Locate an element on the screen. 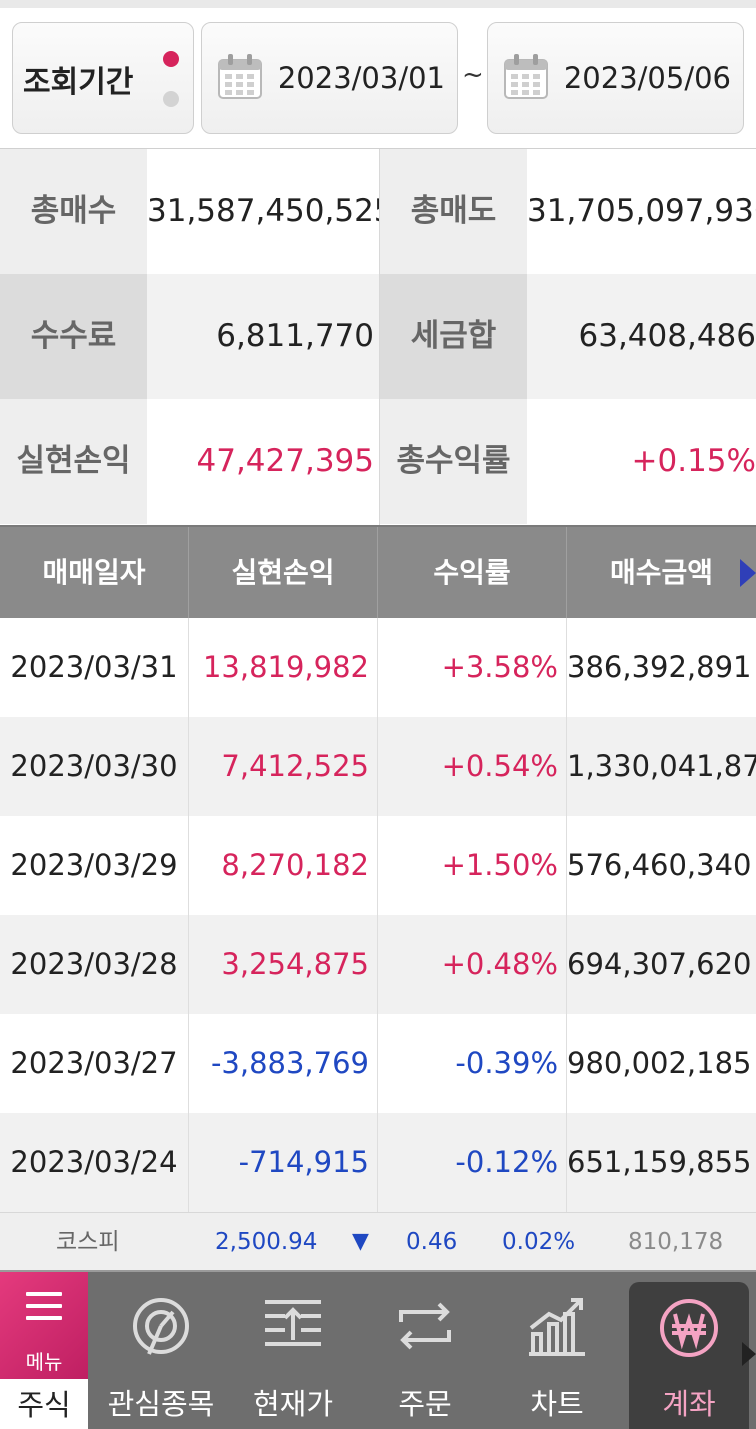 This screenshot has height=1429, width=756. summary-row: 총매수 31,587,450,525 총매도 31,705,097,936 is located at coordinates (378, 211).